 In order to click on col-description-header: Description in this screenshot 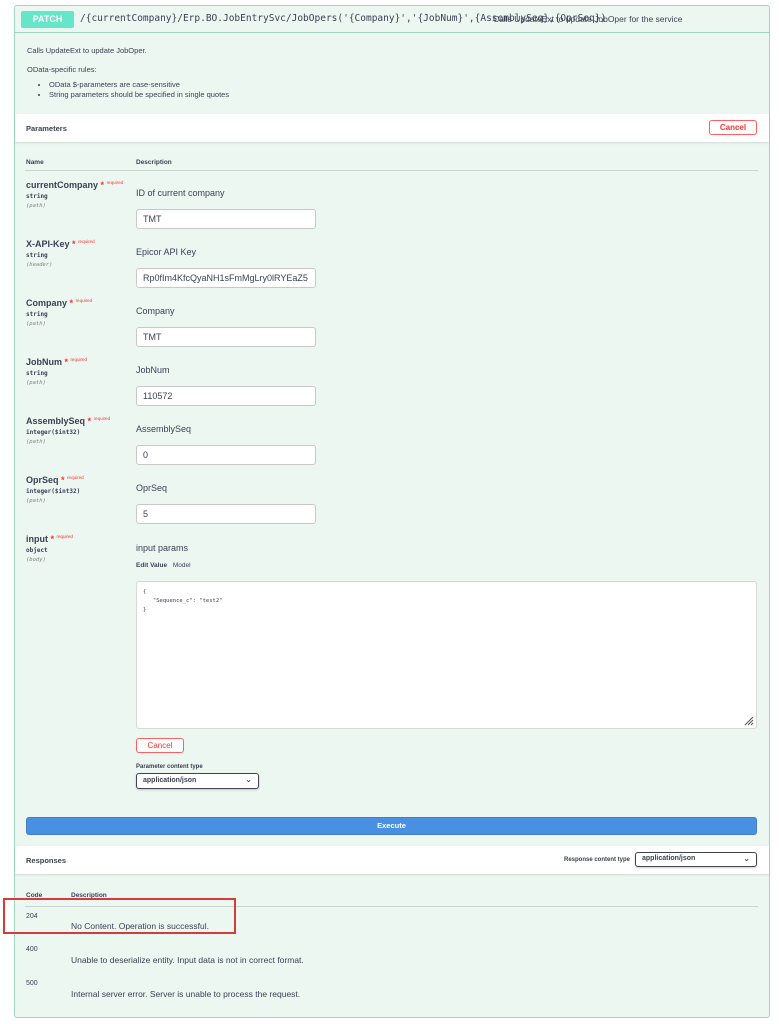, I will do `click(154, 162)`.